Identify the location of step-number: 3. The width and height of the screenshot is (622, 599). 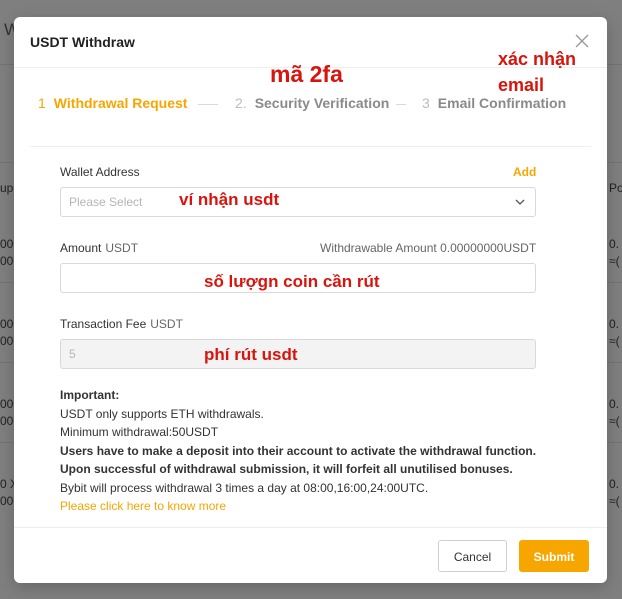
(426, 103).